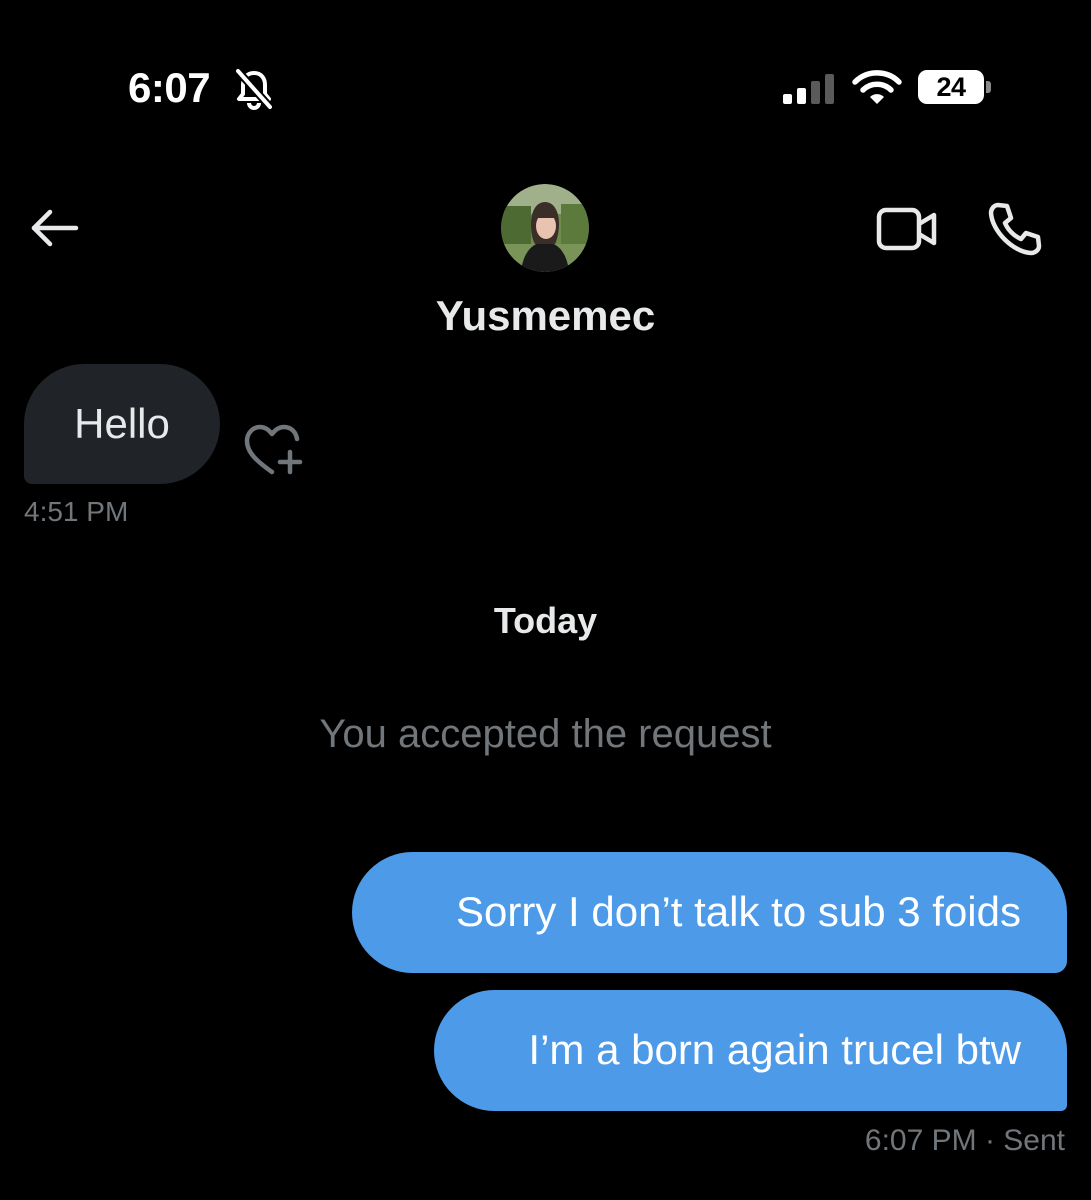 The image size is (1091, 1200). I want to click on received-message-text: Hello, so click(122, 423).